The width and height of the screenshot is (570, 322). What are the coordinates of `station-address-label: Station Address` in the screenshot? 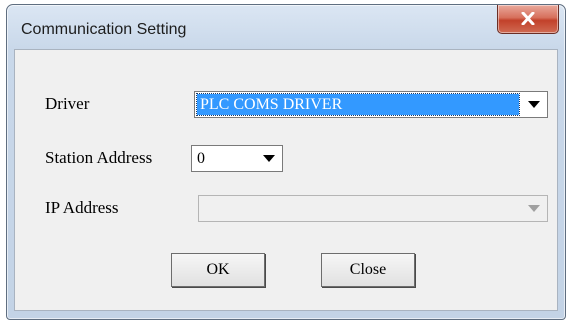 It's located at (99, 157).